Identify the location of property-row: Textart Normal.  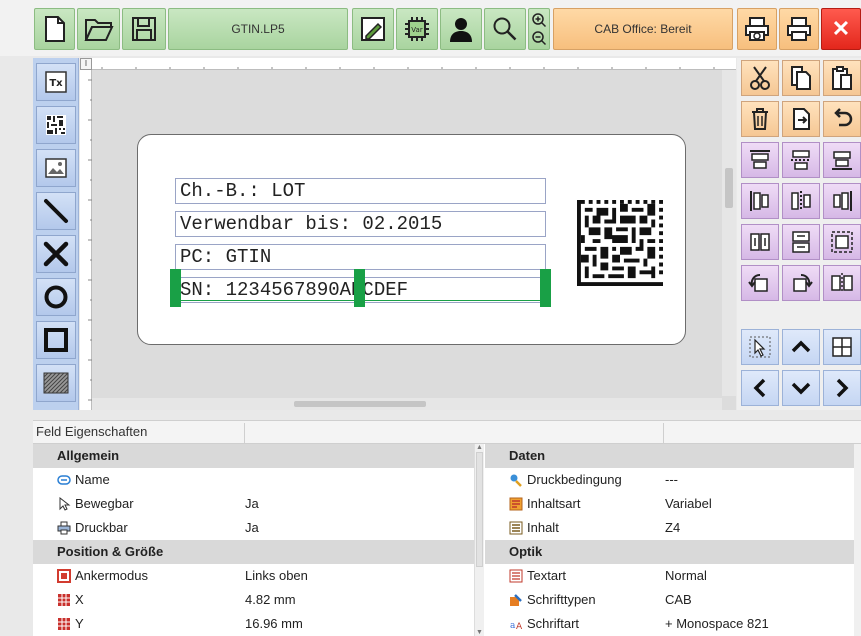
(669, 576).